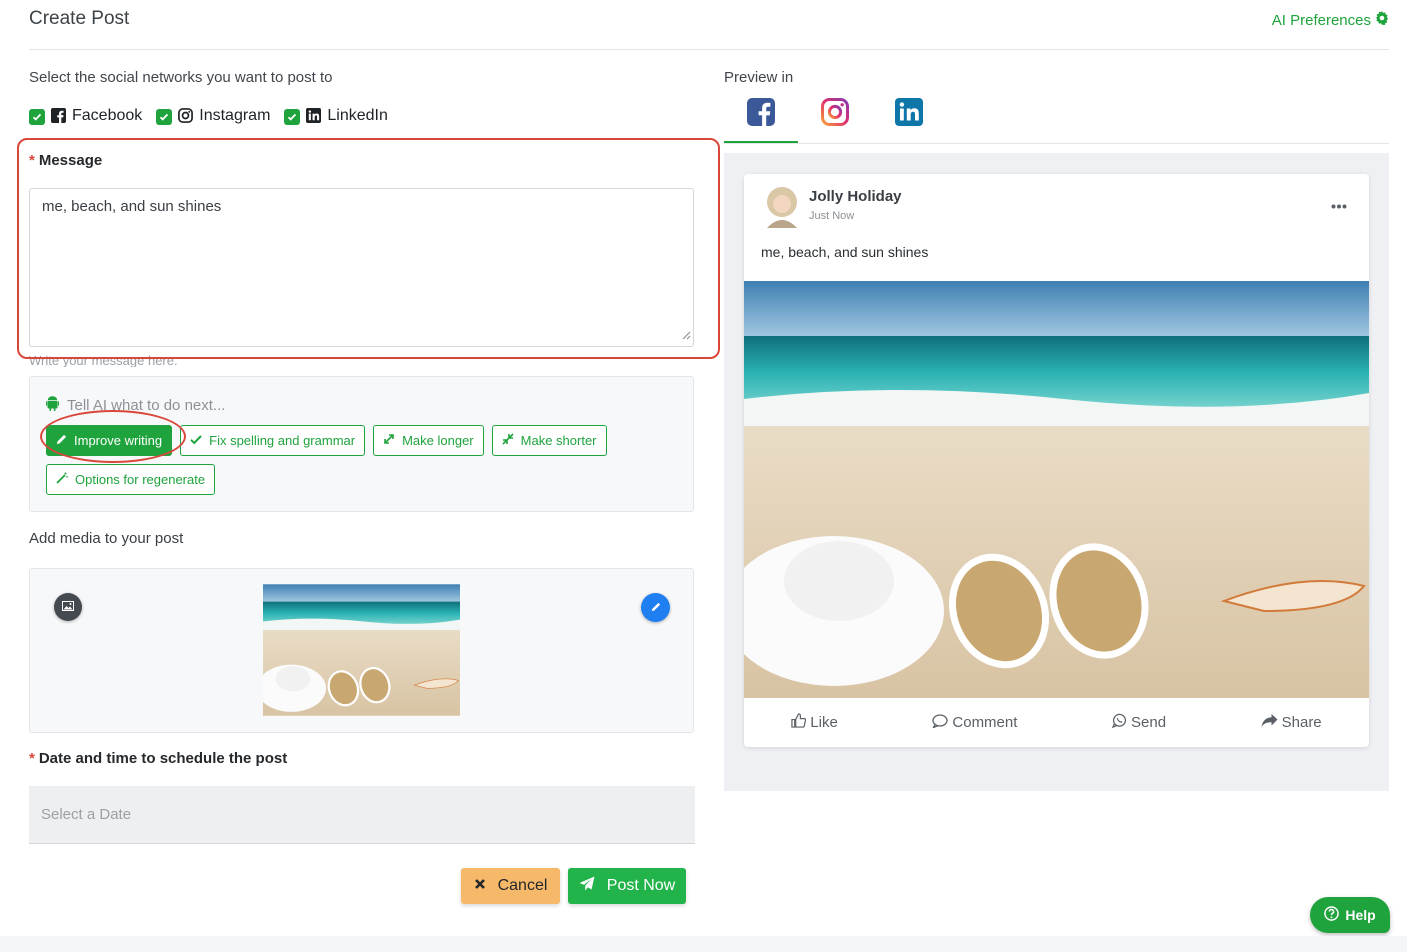 The image size is (1407, 952). Describe the element at coordinates (1119, 722) in the screenshot. I see `whatsapp-icon` at that location.